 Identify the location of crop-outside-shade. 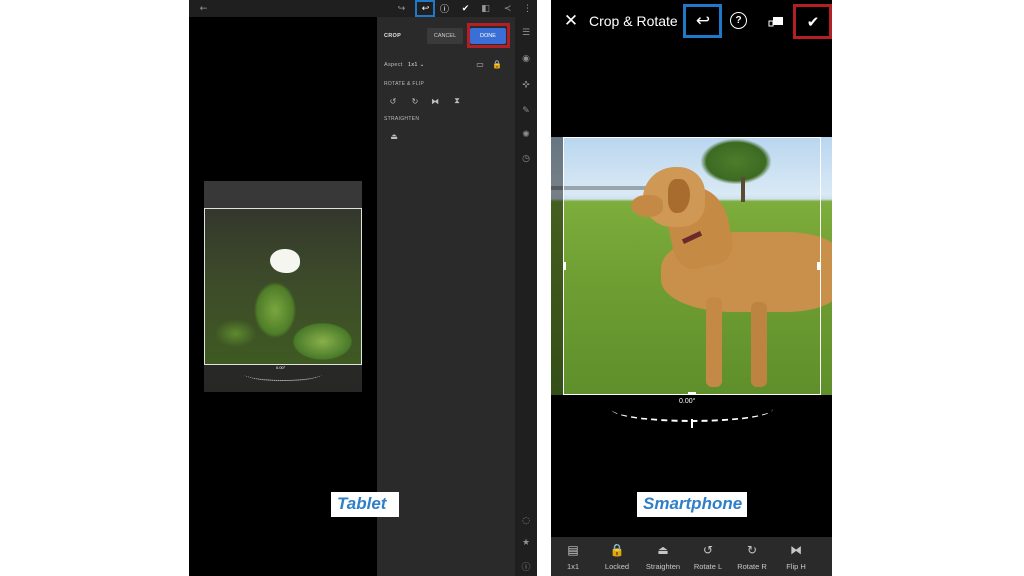
(557, 266).